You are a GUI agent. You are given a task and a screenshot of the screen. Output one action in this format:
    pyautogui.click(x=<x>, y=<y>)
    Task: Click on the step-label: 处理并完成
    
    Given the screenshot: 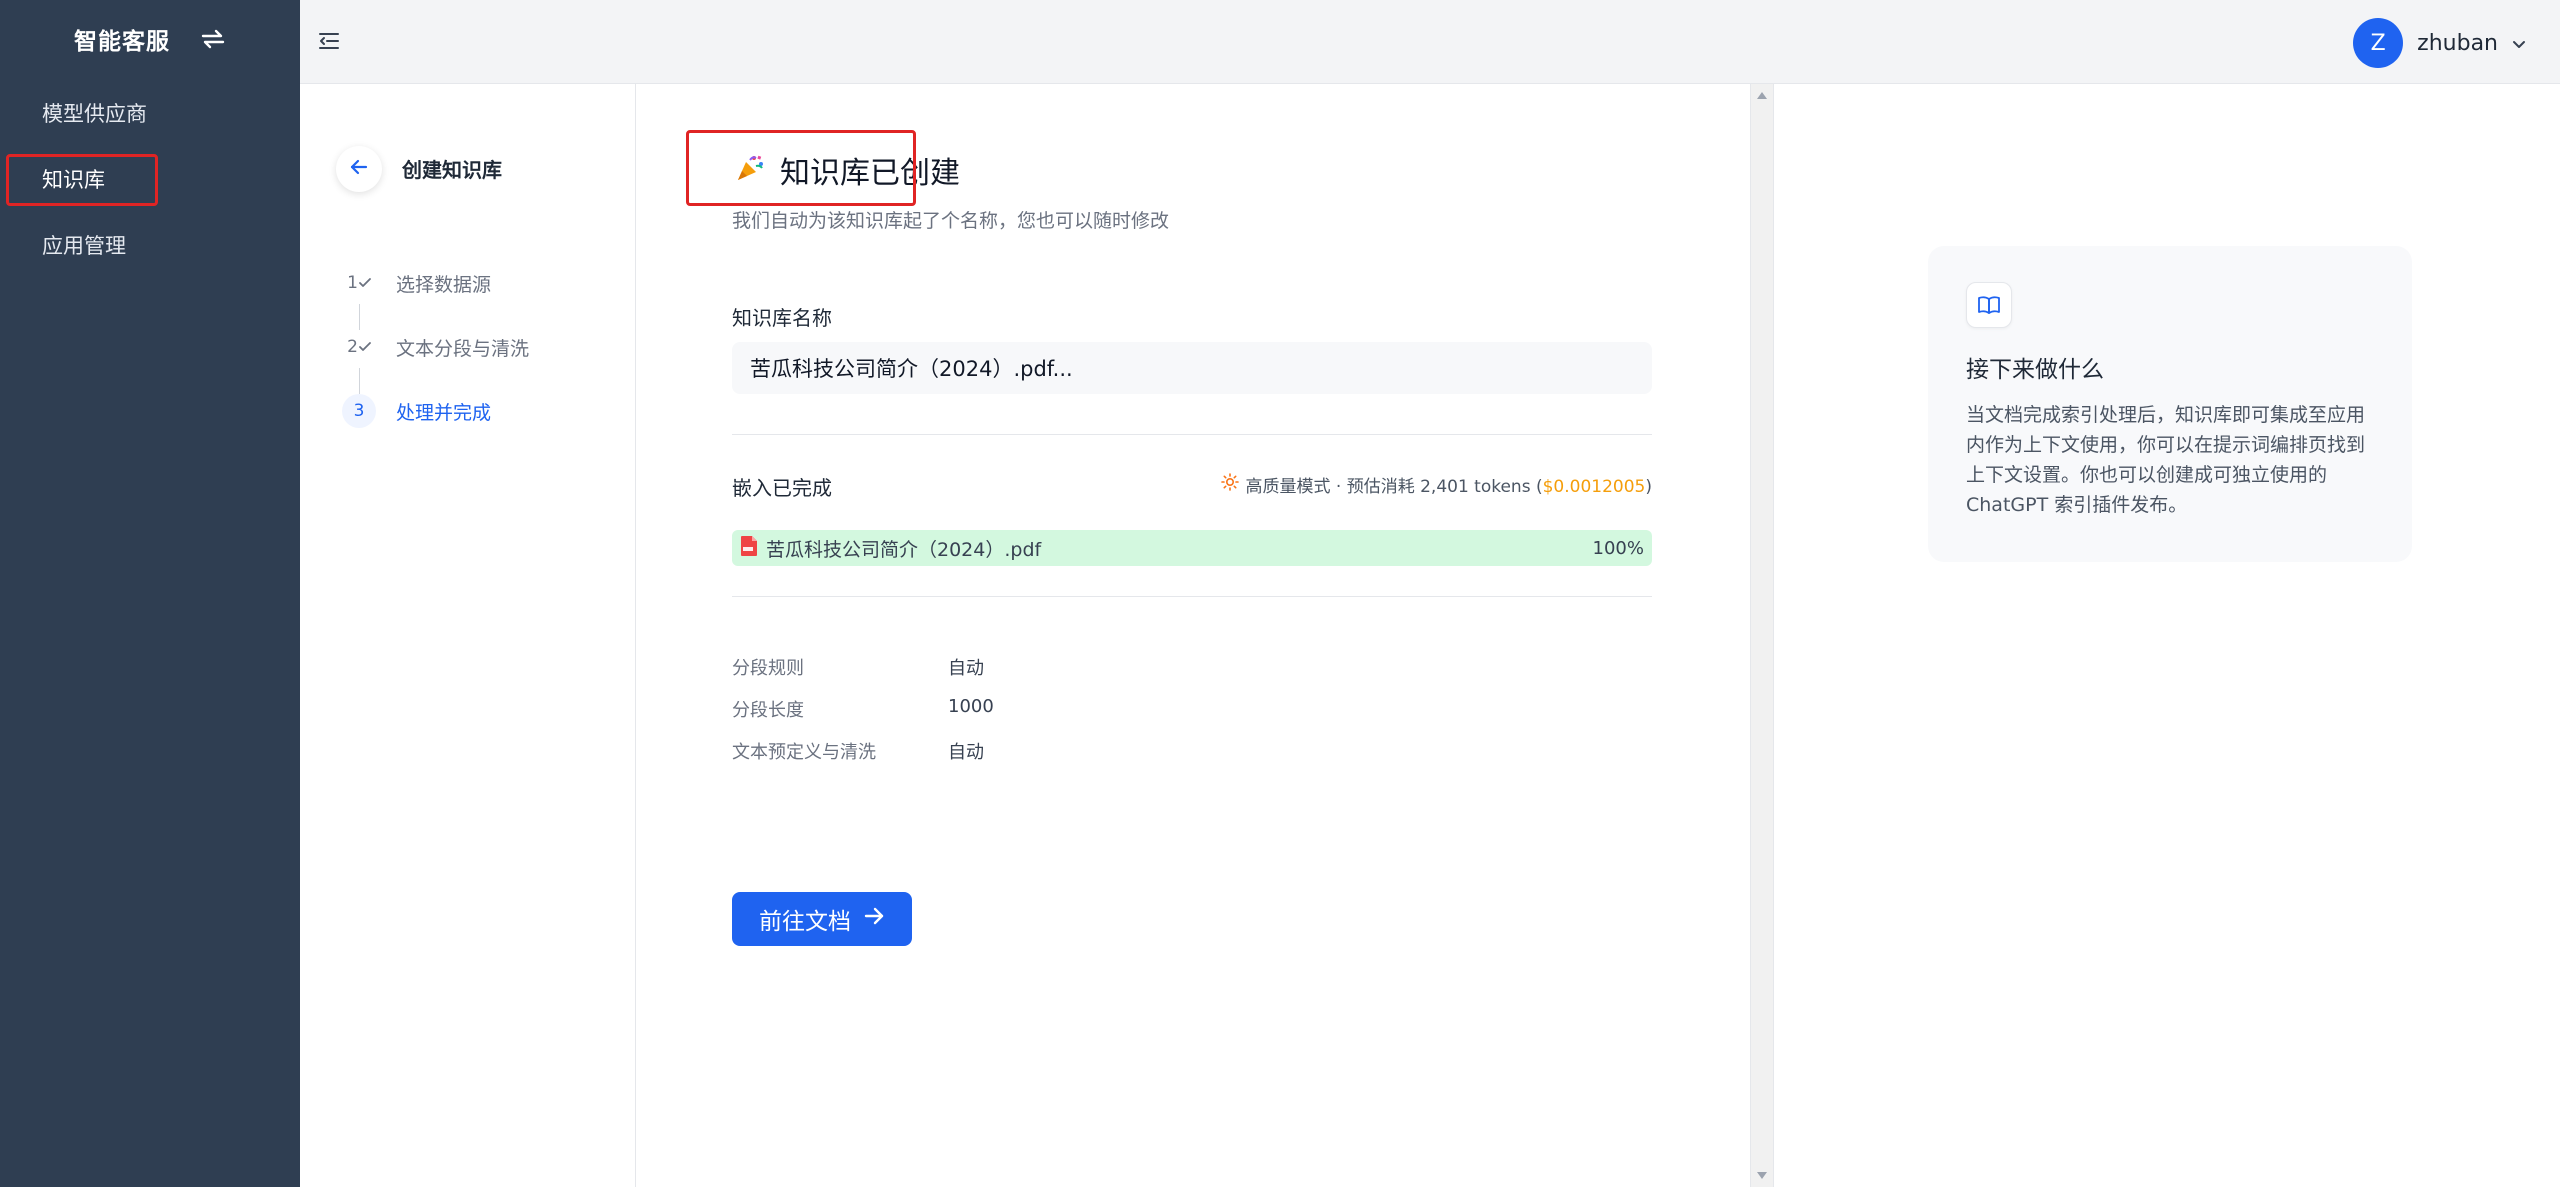 What is the action you would take?
    pyautogui.click(x=444, y=412)
    